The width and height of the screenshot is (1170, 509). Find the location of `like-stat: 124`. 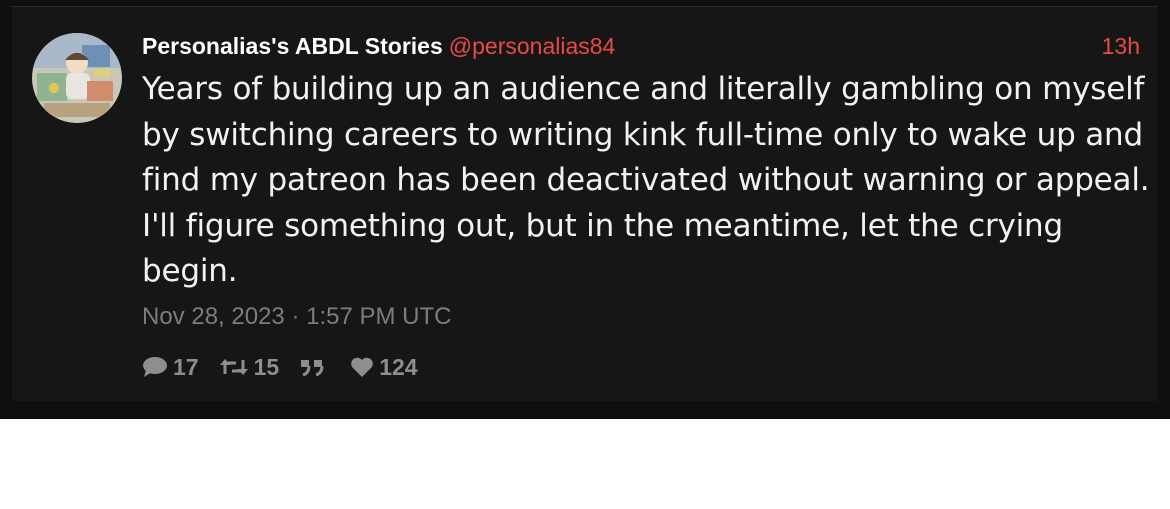

like-stat: 124 is located at coordinates (384, 367).